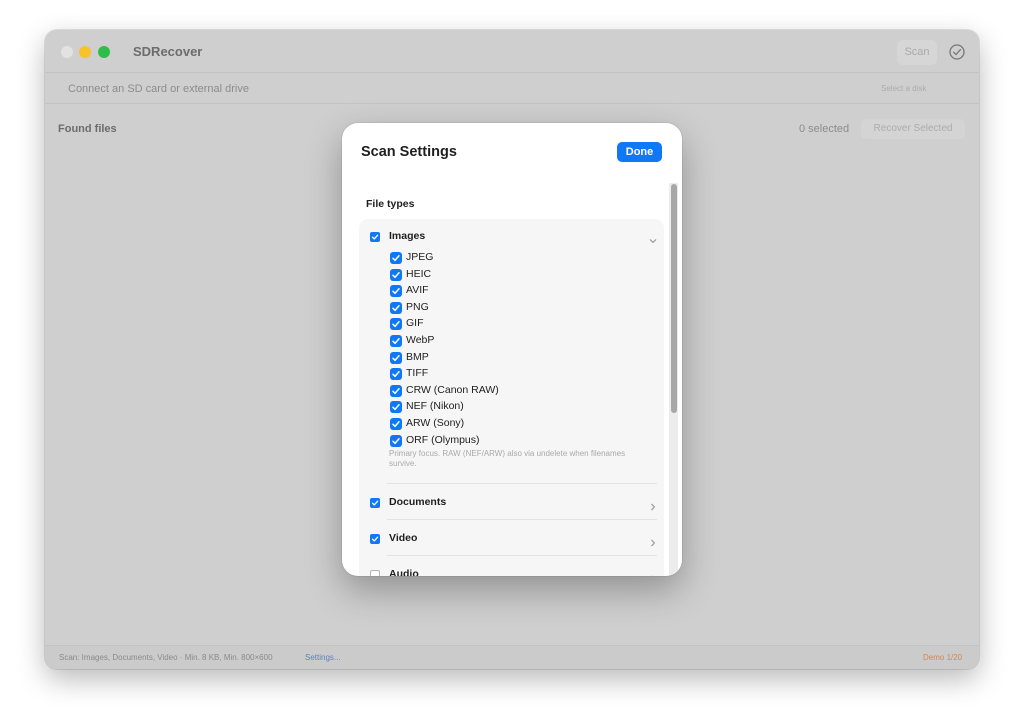 This screenshot has width=1024, height=728. What do you see at coordinates (415, 323) in the screenshot?
I see `item-label: GIF` at bounding box center [415, 323].